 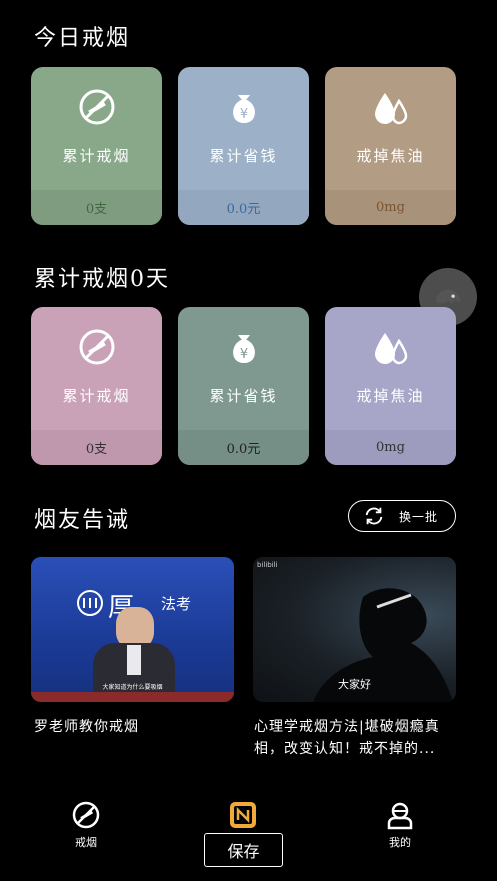 I want to click on today-card-money: ¥ 累计省钱 0.0元, so click(x=243, y=146).